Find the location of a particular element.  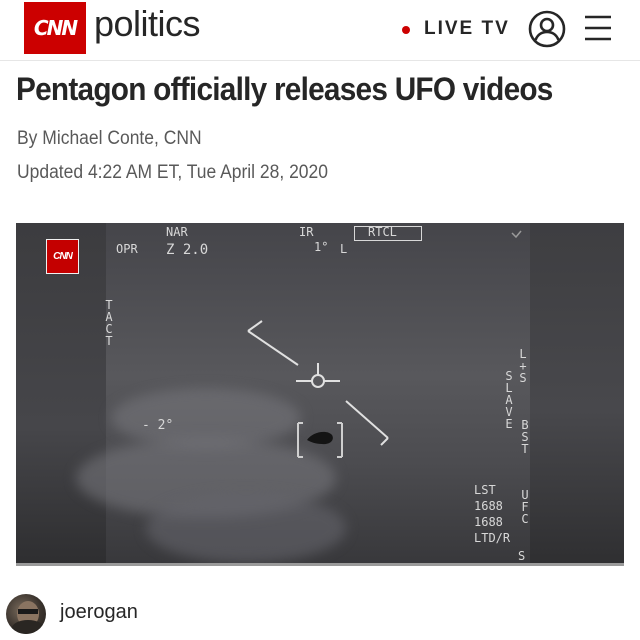

article-byline: By Michael Conte, CNN is located at coordinates (109, 138).